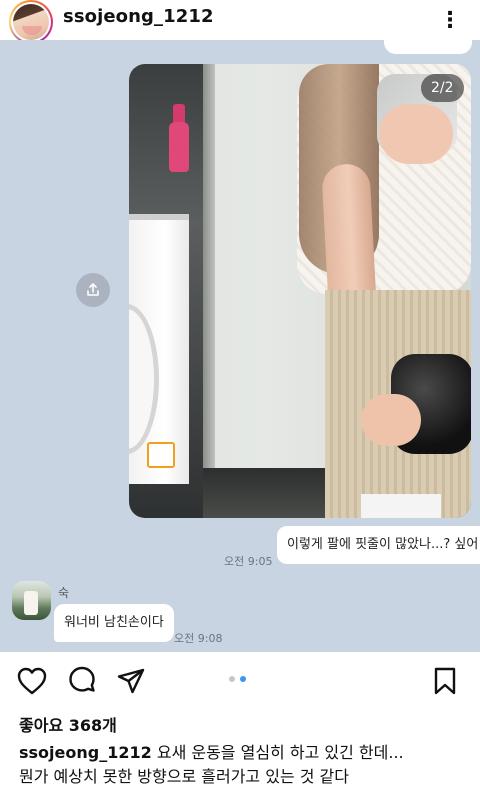 The width and height of the screenshot is (480, 796). Describe the element at coordinates (445, 681) in the screenshot. I see `bookmark-icon` at that location.